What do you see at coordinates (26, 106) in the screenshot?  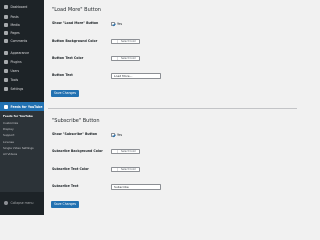 I see `sidebar-item-label: Feeds for YouTube` at bounding box center [26, 106].